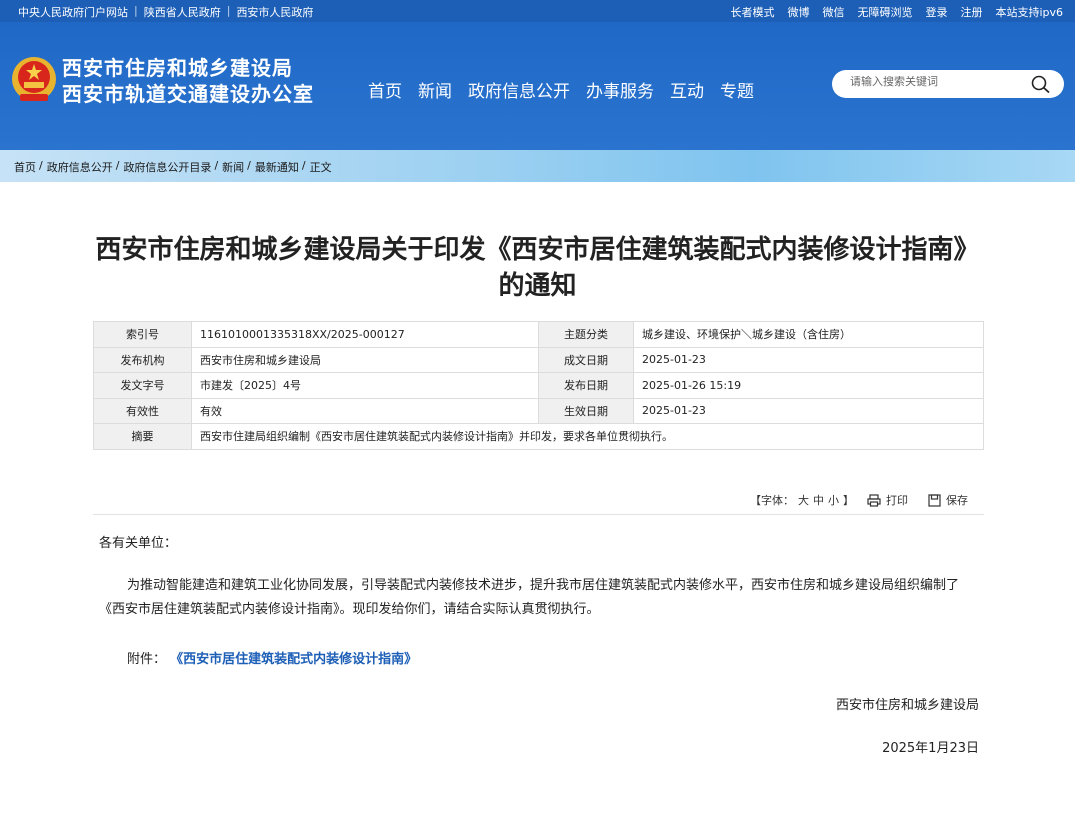 This screenshot has width=1075, height=820. What do you see at coordinates (365, 410) in the screenshot?
I see `meta-value-validity: 有效` at bounding box center [365, 410].